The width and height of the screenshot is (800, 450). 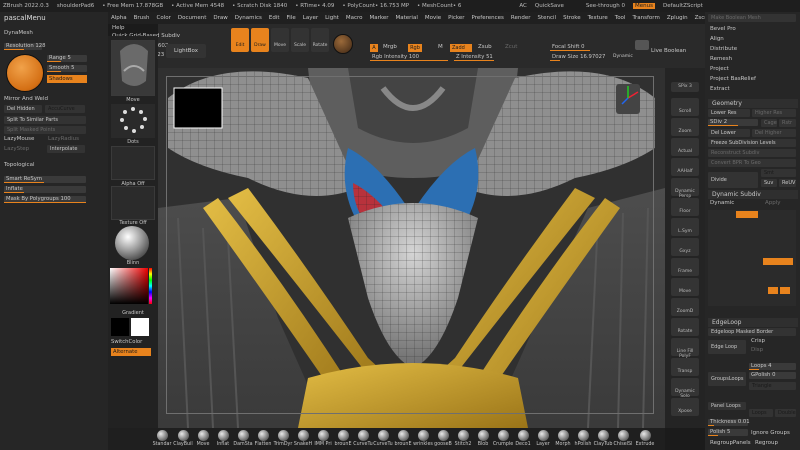 What do you see at coordinates (19, 139) in the screenshot?
I see `lazymouse-button: LazyMouse` at bounding box center [19, 139].